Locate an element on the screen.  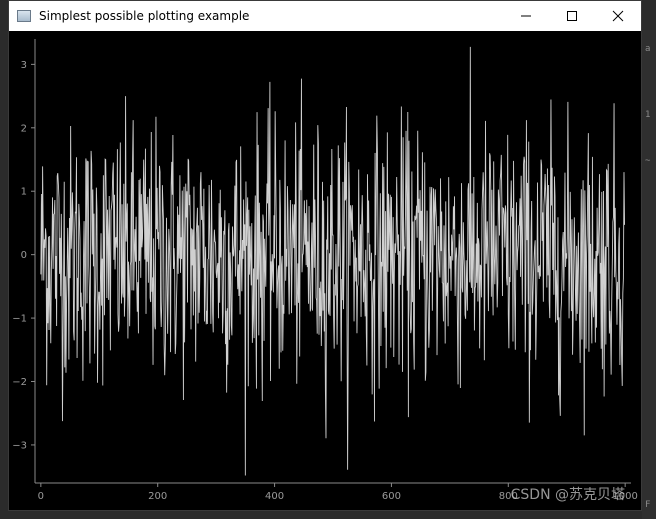
maximize-icon is located at coordinates (572, 16).